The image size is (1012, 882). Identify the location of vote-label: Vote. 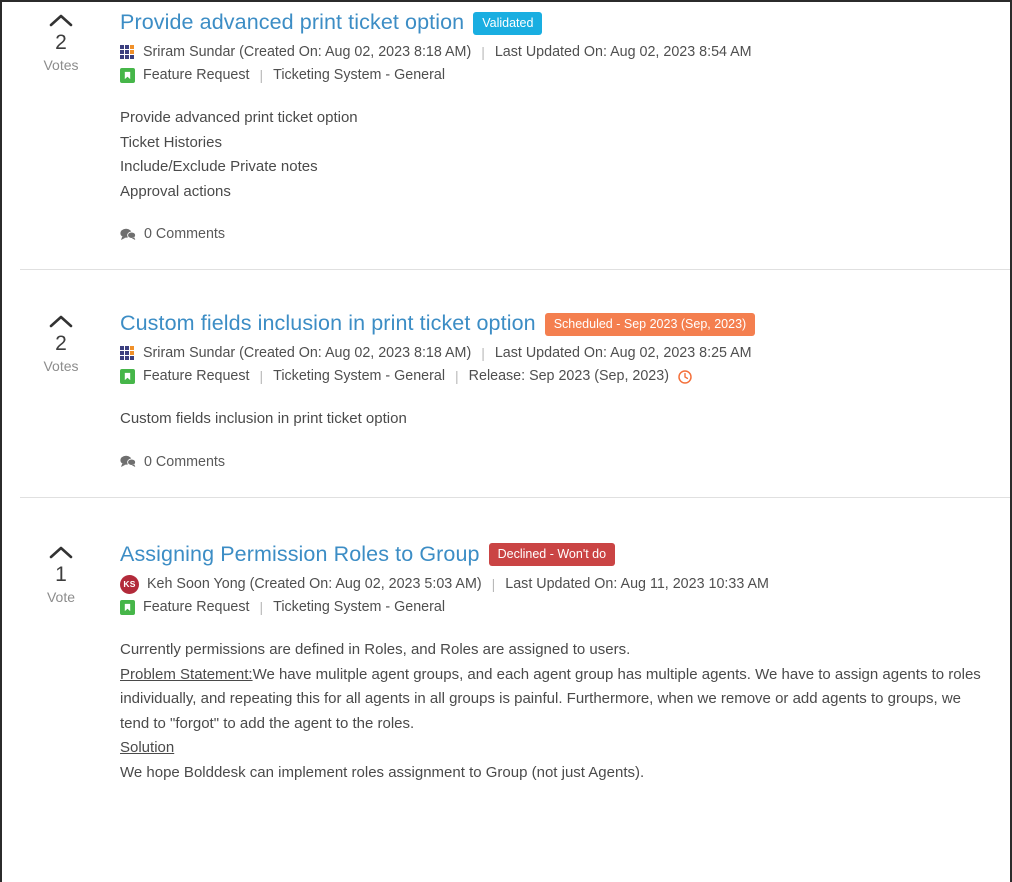
(61, 596).